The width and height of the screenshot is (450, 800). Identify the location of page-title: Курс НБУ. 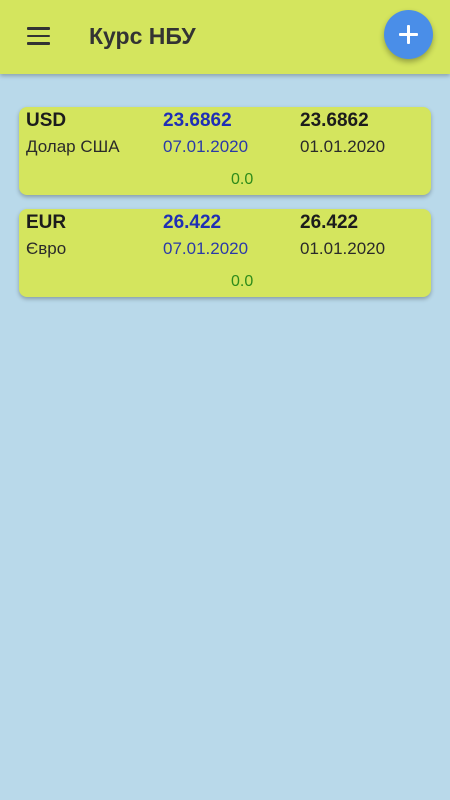
(142, 36).